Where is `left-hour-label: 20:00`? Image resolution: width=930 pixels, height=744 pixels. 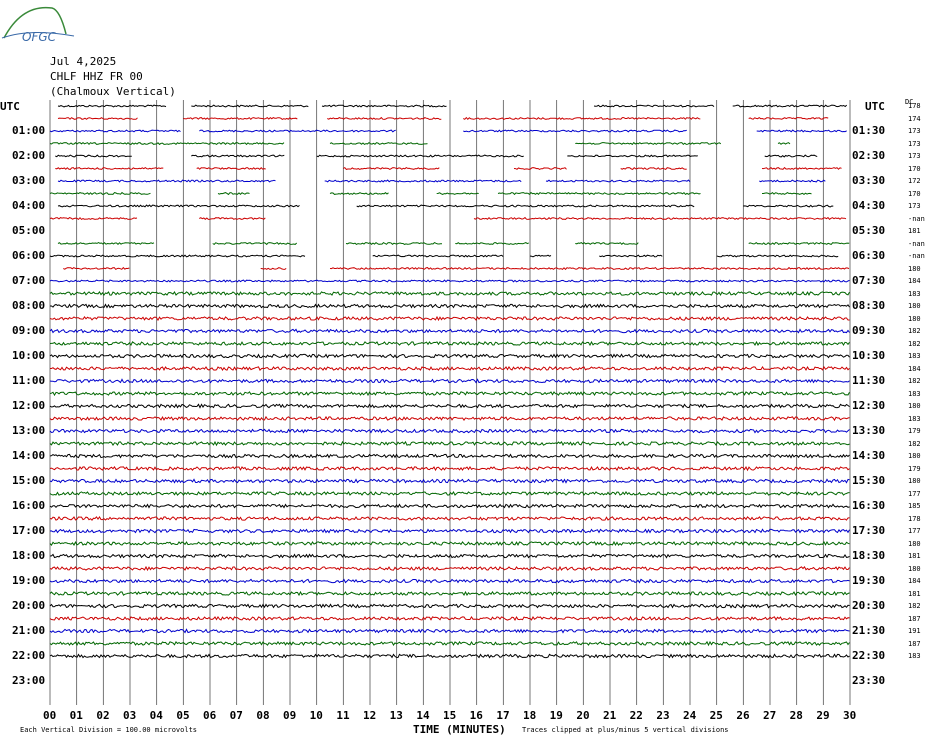 left-hour-label: 20:00 is located at coordinates (29, 605).